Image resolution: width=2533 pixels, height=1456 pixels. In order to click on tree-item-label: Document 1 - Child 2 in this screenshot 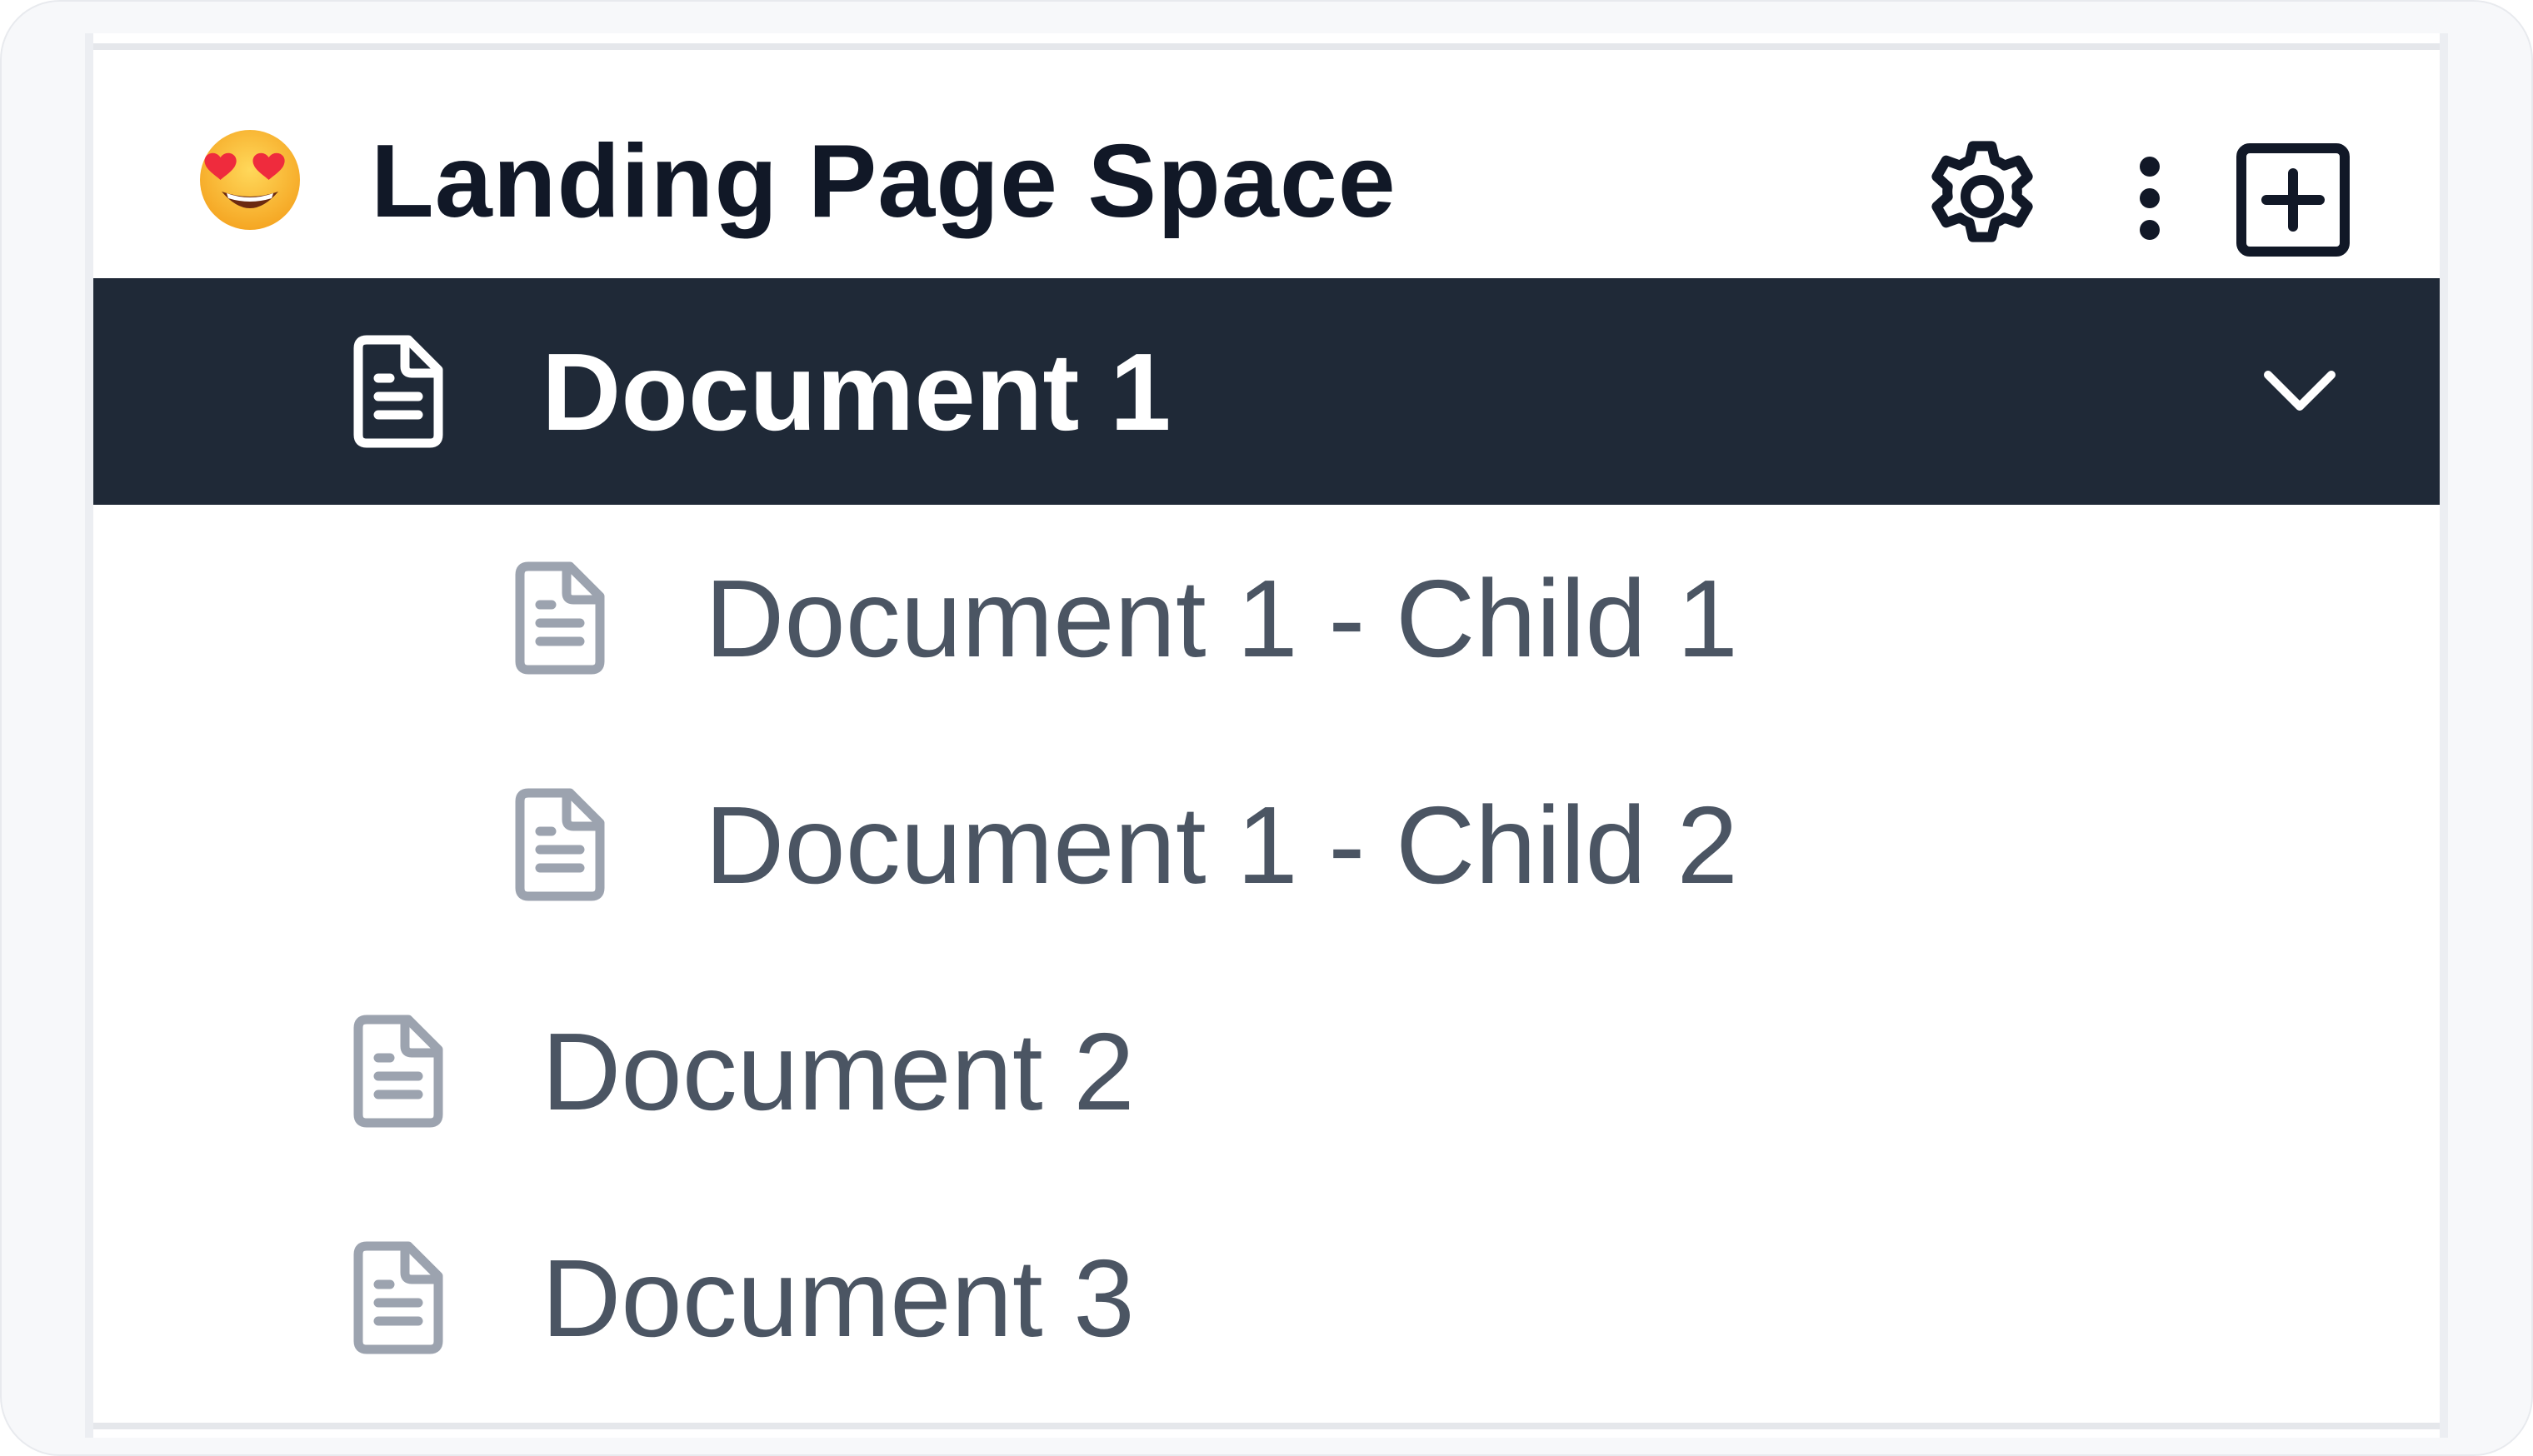, I will do `click(1221, 845)`.